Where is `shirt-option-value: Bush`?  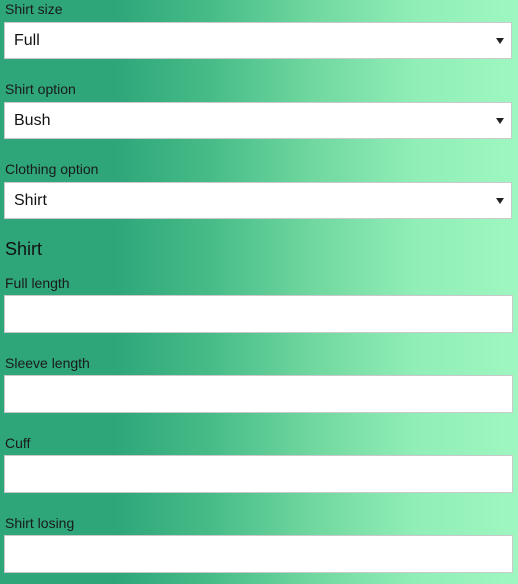
shirt-option-value: Bush is located at coordinates (32, 120).